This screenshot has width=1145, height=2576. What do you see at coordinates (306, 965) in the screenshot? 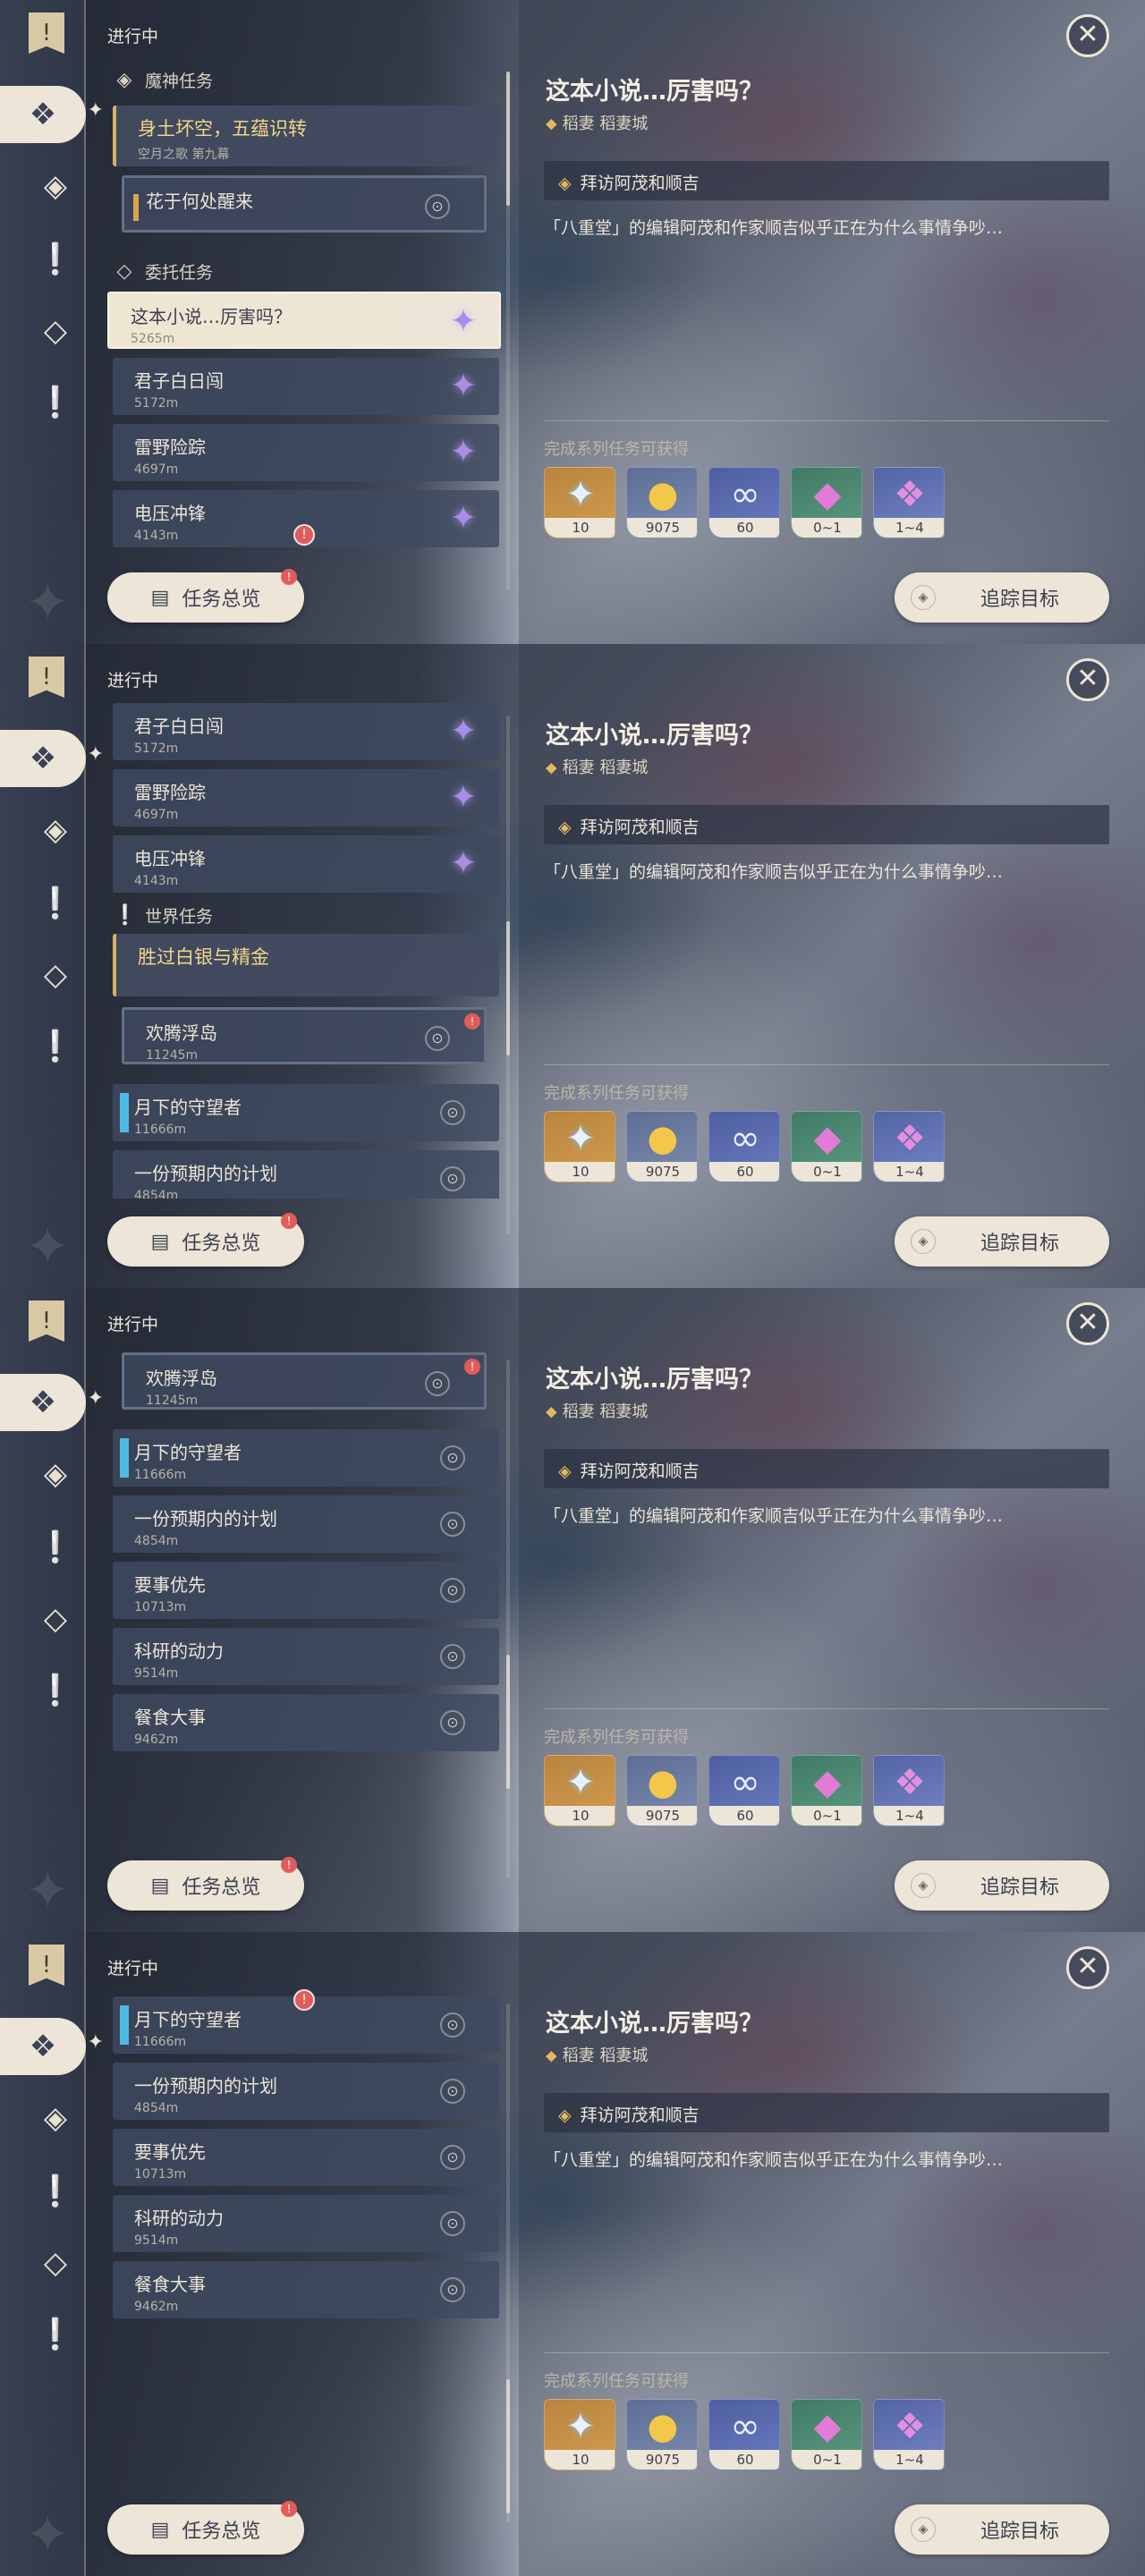
I see `quest-group-world: 胜过白银与精金` at bounding box center [306, 965].